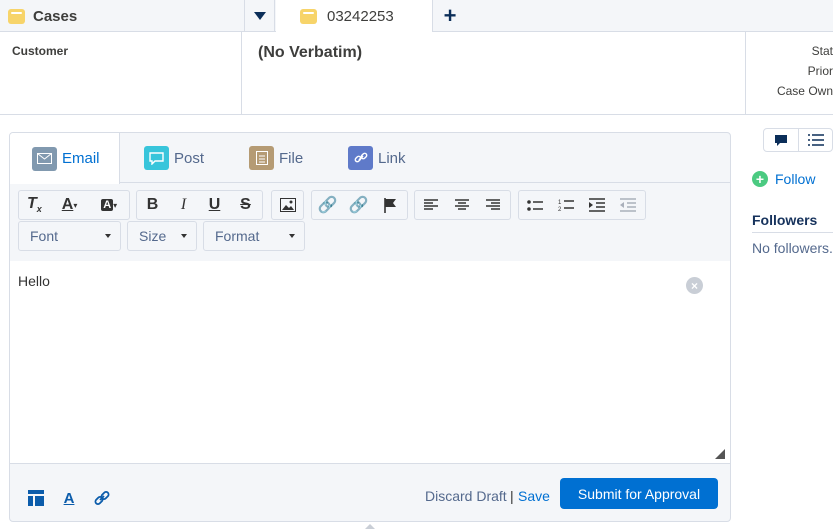  I want to click on italic-button: I, so click(183, 205).